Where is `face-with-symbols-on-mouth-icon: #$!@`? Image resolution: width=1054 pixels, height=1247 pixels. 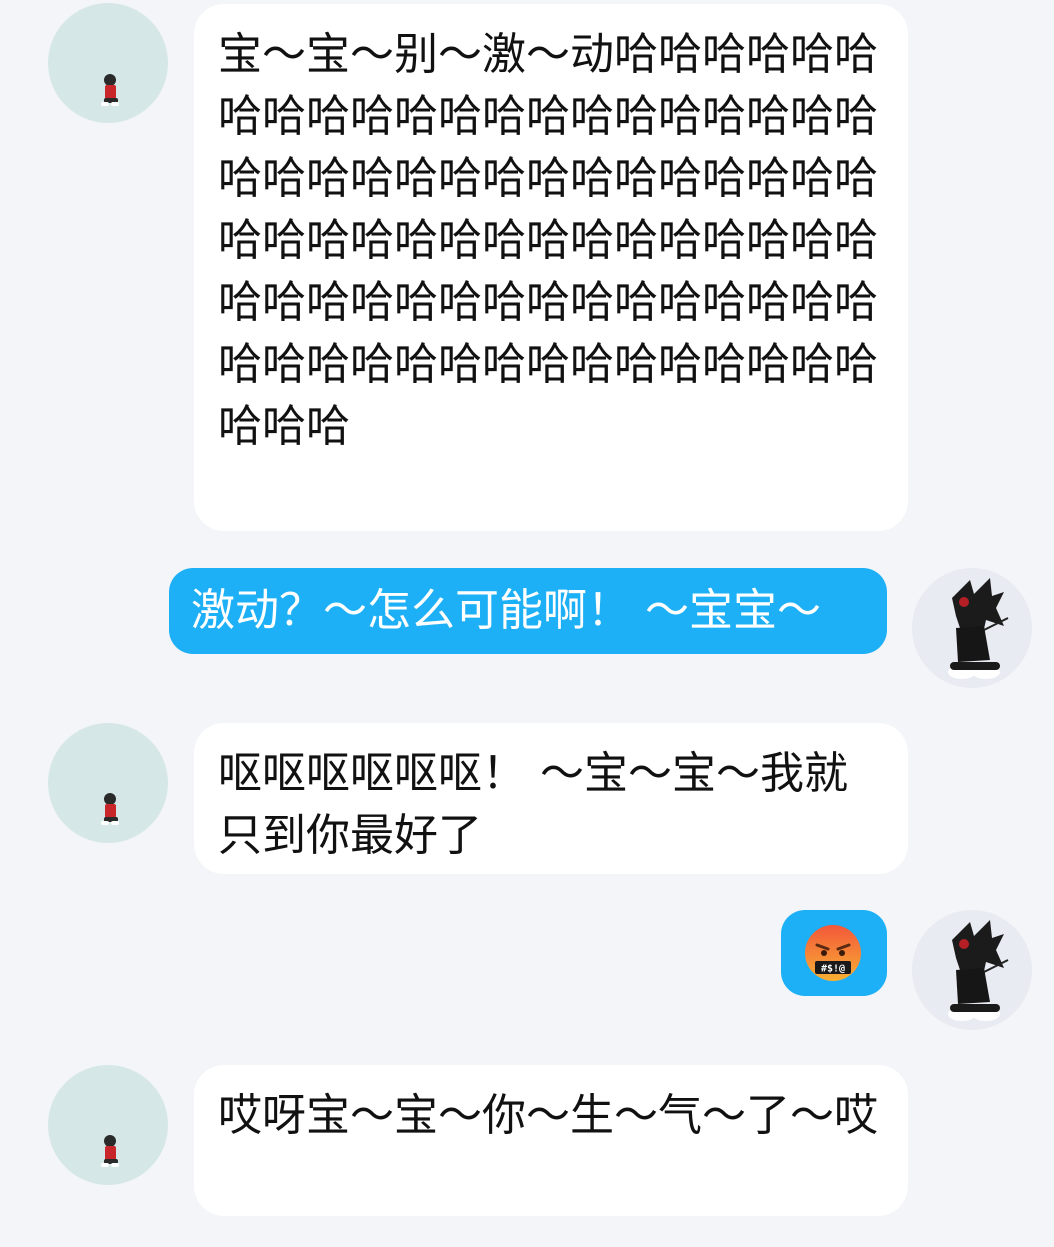
face-with-symbols-on-mouth-icon: #$!@ is located at coordinates (833, 953).